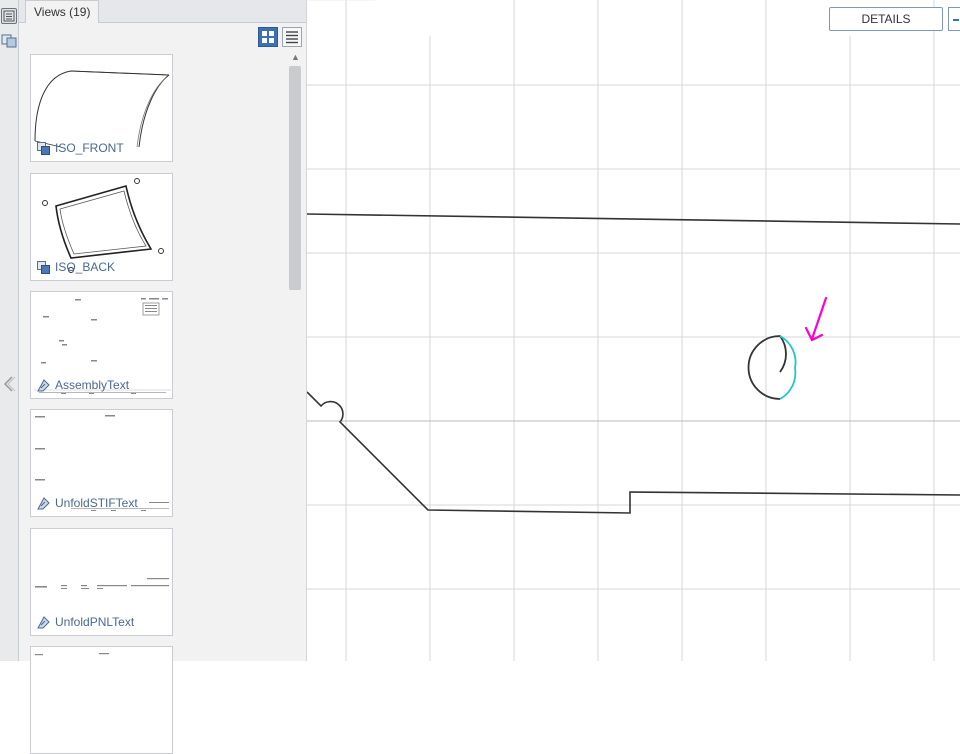 The image size is (960, 754). Describe the element at coordinates (816, 319) in the screenshot. I see `annotation-arrow-icon` at that location.